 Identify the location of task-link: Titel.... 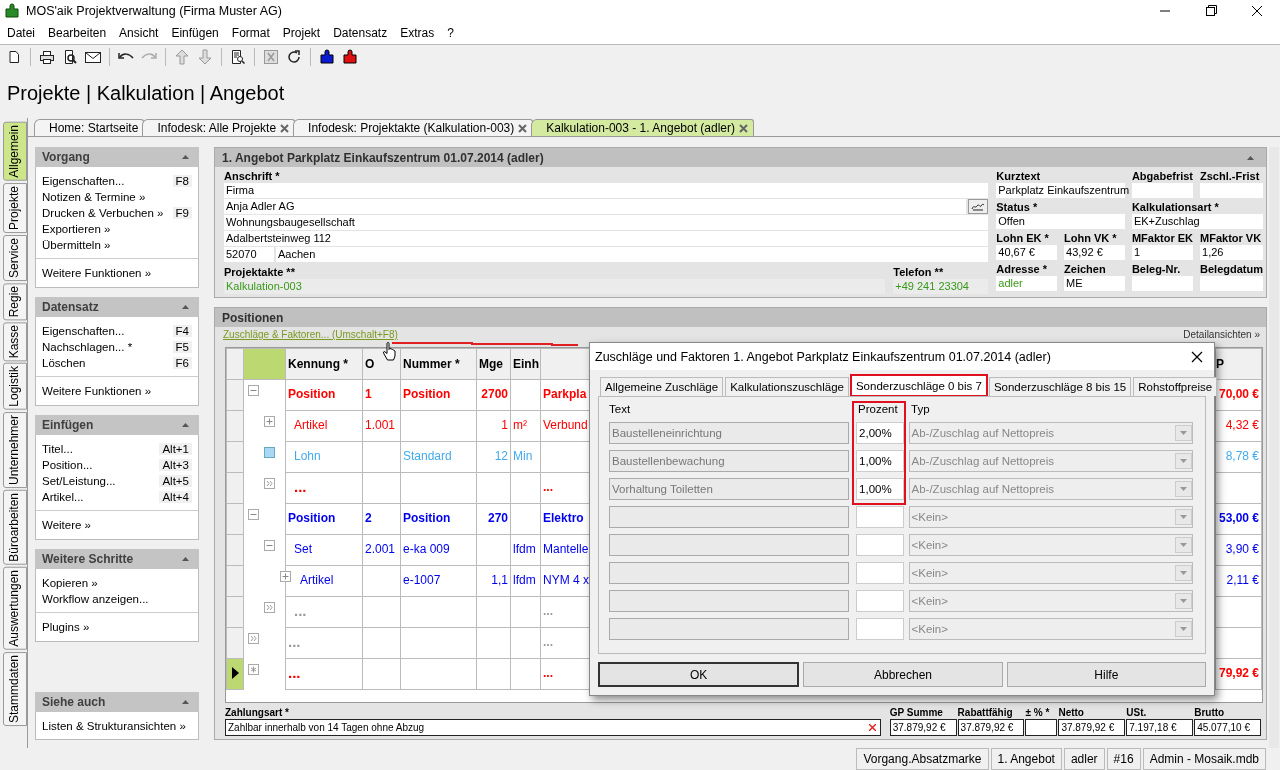
(57, 449).